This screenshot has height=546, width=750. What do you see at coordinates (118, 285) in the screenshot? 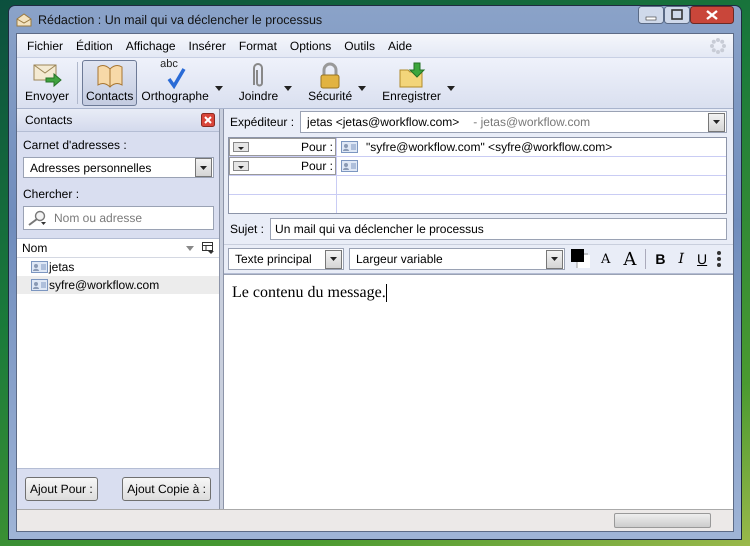
I see `contact-row: syfre@workflow.com` at bounding box center [118, 285].